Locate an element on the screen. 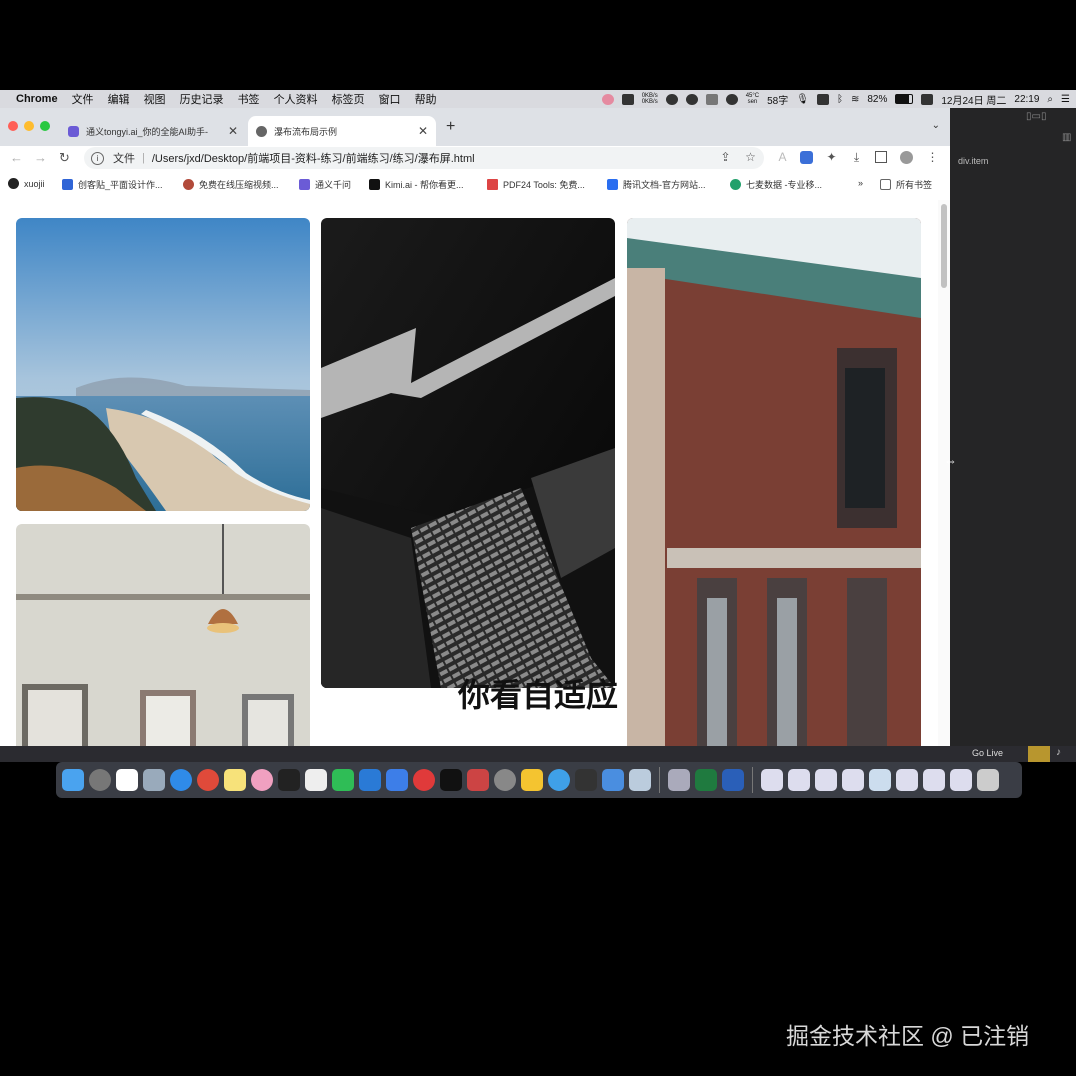 The height and width of the screenshot is (1076, 1076). qq-icon is located at coordinates (671, 99).